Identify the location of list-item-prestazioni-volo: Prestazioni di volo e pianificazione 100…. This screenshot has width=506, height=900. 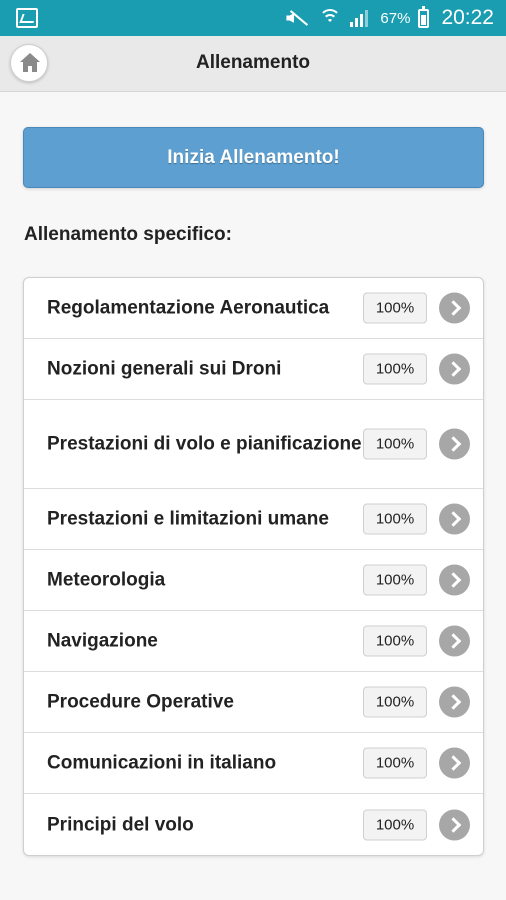
(253, 444).